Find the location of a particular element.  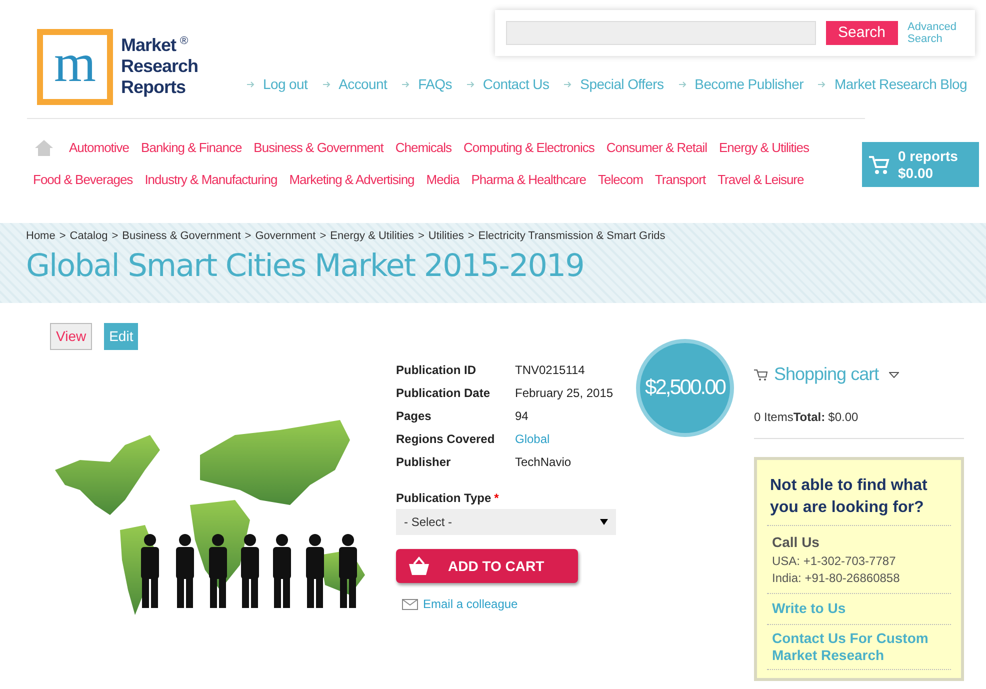

breadcrumb-link: Catalog is located at coordinates (89, 236).